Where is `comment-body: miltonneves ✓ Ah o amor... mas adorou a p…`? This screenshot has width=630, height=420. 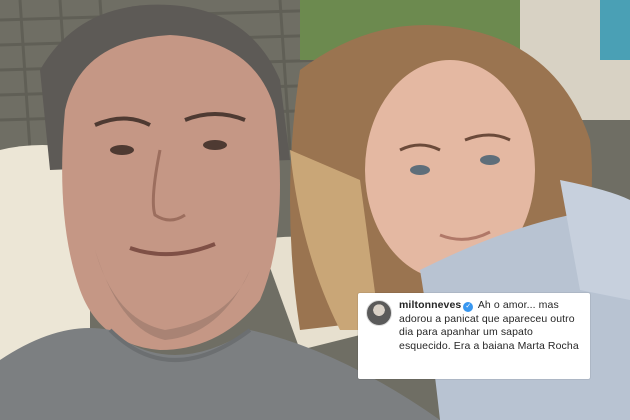
comment-body: miltonneves ✓ Ah o amor... mas adorou a p… is located at coordinates (490, 336).